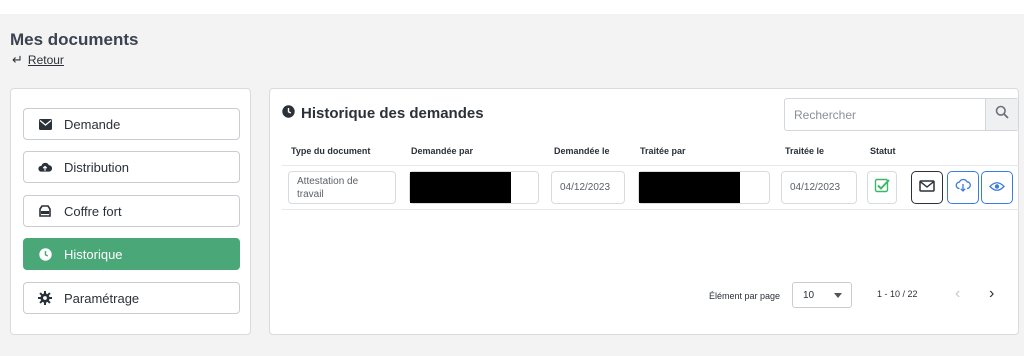  What do you see at coordinates (885, 114) in the screenshot?
I see `search-input` at bounding box center [885, 114].